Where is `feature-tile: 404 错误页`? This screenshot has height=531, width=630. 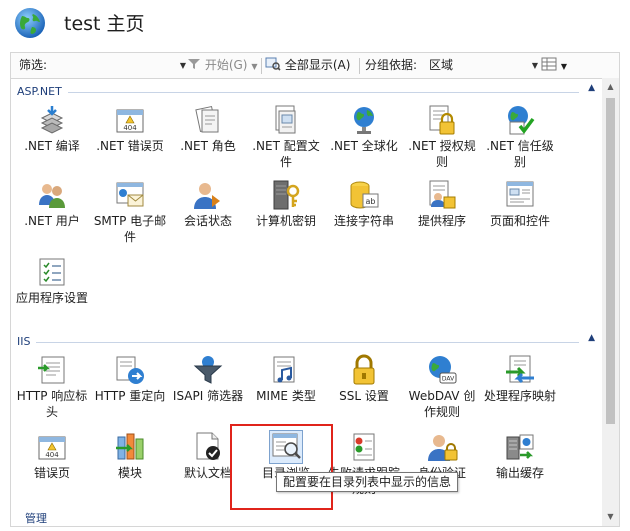 feature-tile: 404 错误页 is located at coordinates (52, 456).